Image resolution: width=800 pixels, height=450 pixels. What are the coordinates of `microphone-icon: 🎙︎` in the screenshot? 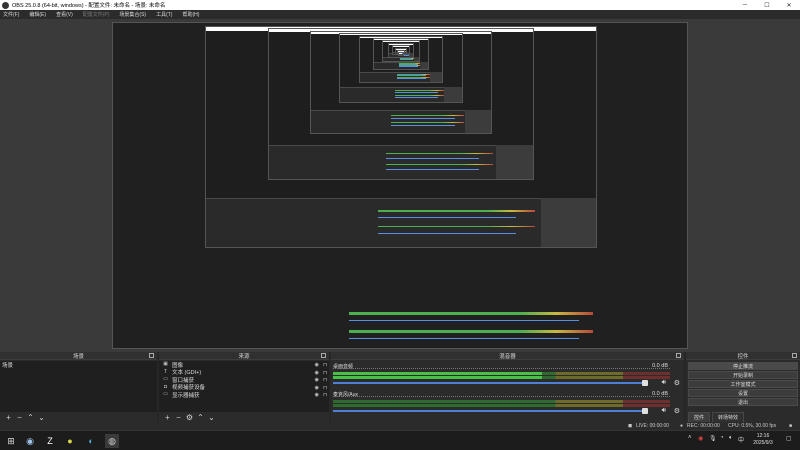 It's located at (713, 438).